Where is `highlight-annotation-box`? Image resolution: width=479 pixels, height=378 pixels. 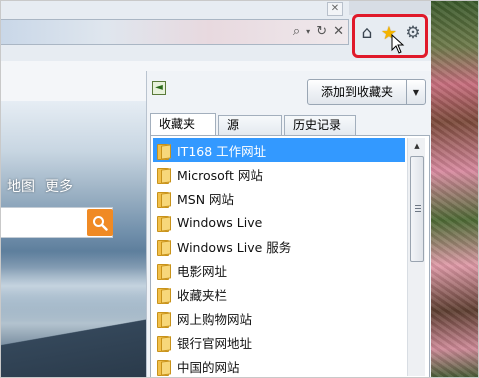 highlight-annotation-box is located at coordinates (390, 36).